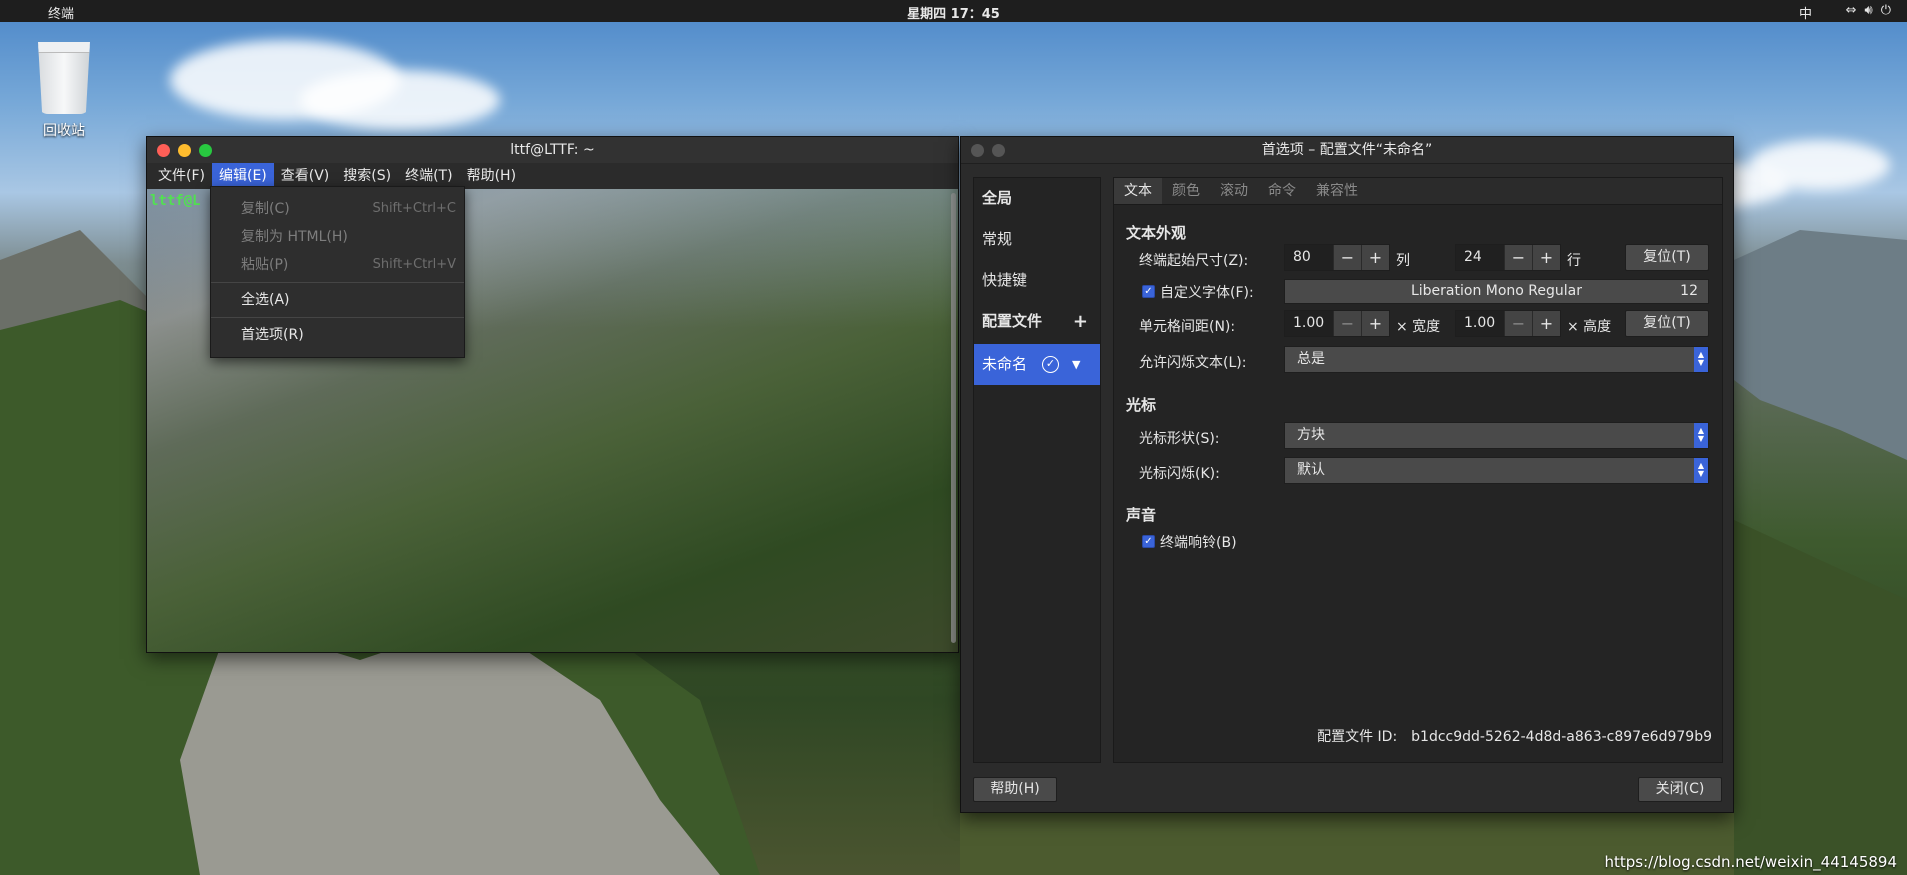 The width and height of the screenshot is (1907, 875). I want to click on sidebar-item-shortcuts: 快捷键, so click(1037, 280).